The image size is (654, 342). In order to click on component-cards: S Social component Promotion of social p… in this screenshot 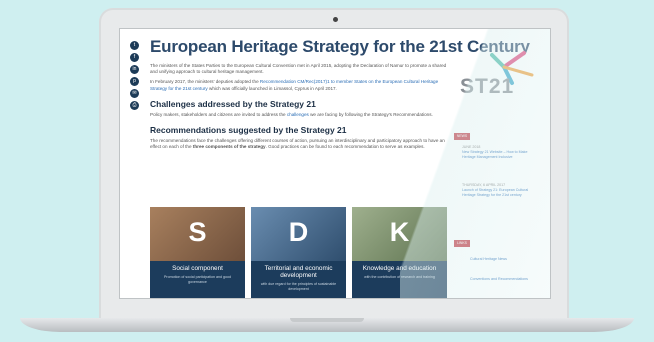, I will do `click(300, 252)`.